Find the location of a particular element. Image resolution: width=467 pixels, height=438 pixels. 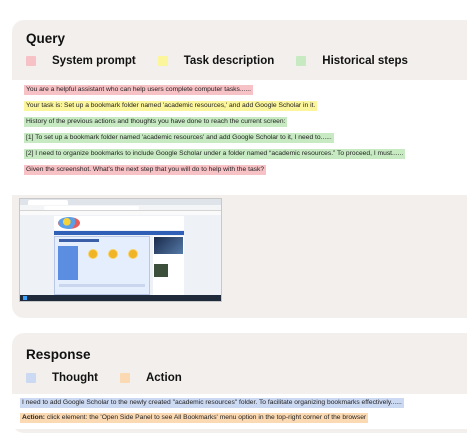

query-title: Query is located at coordinates (46, 38).